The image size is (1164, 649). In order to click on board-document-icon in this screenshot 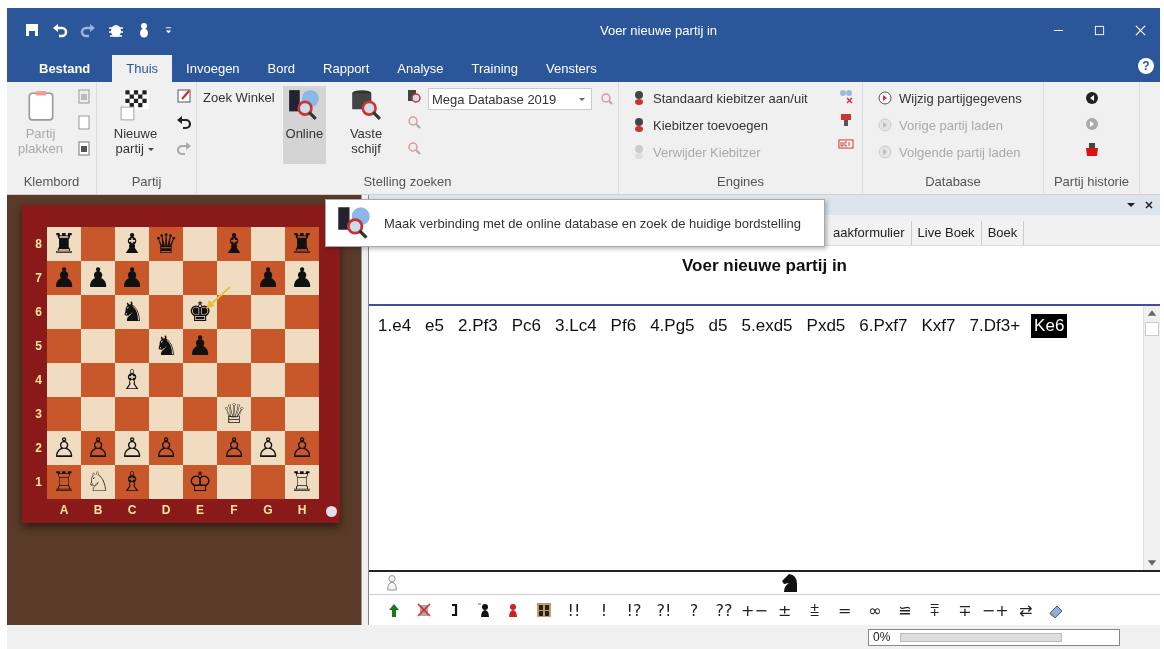, I will do `click(84, 148)`.